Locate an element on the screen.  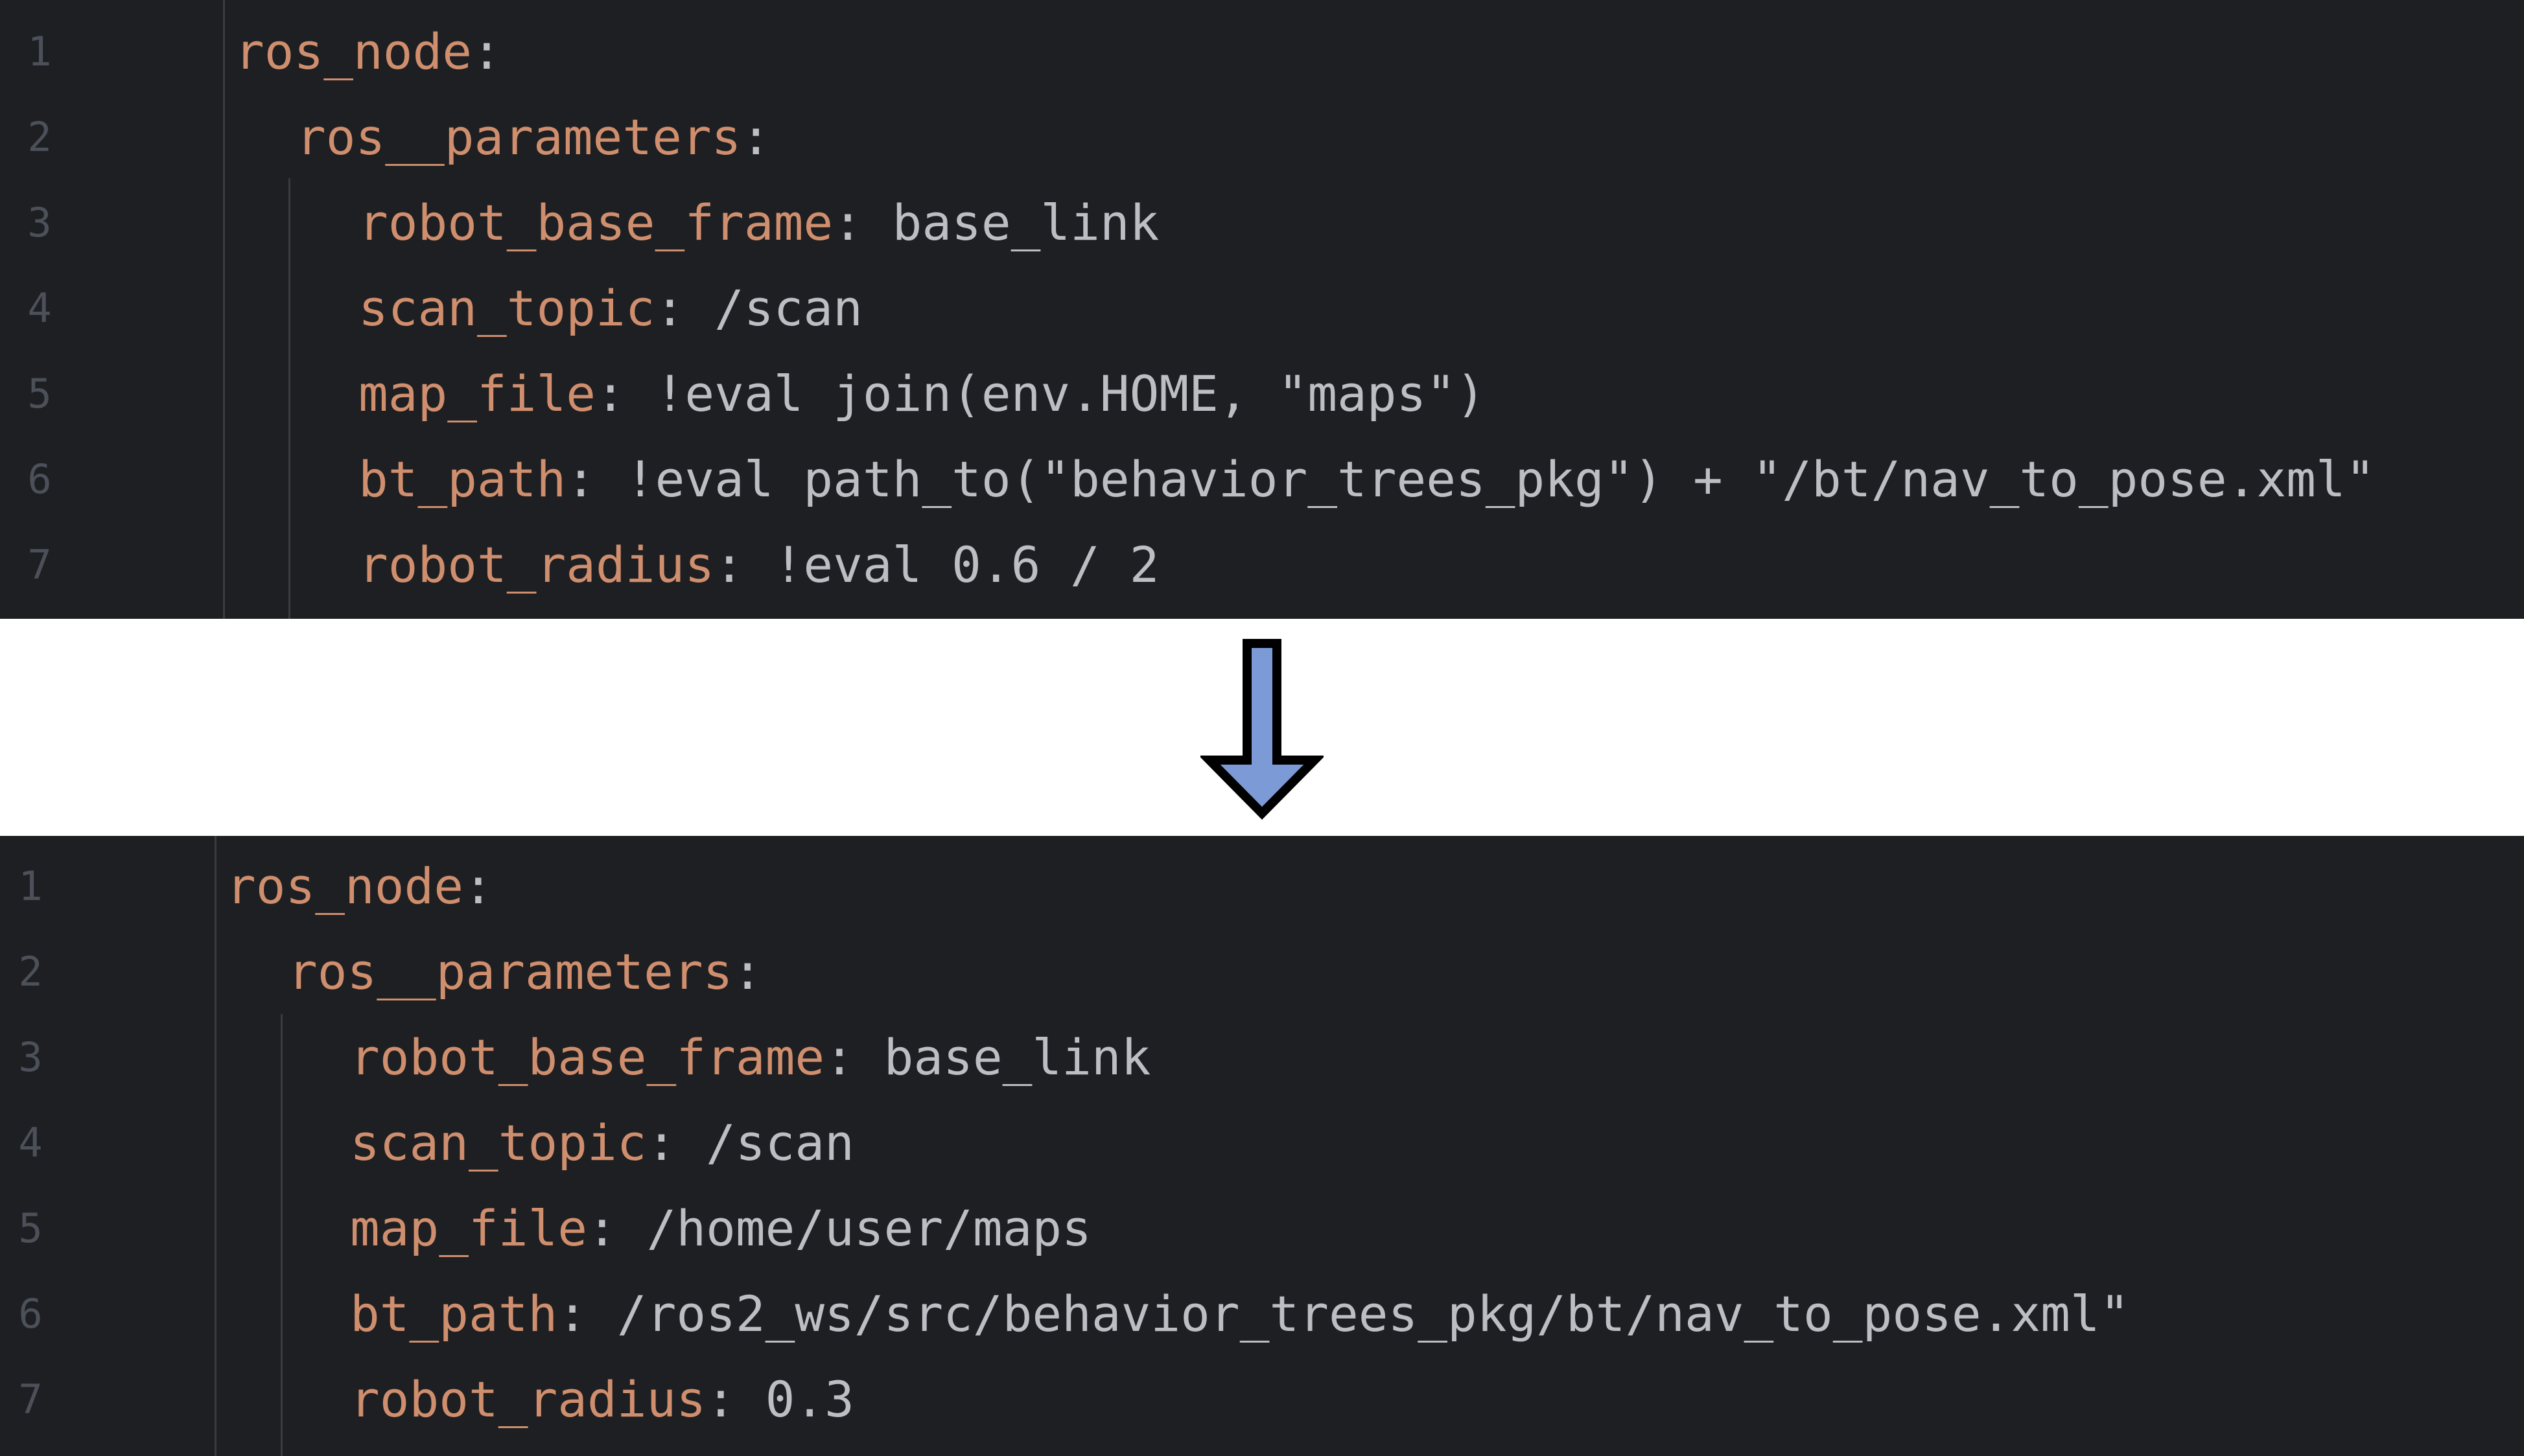
code-line: 7 robot_radius: 0.3 is located at coordinates (1262, 1399).